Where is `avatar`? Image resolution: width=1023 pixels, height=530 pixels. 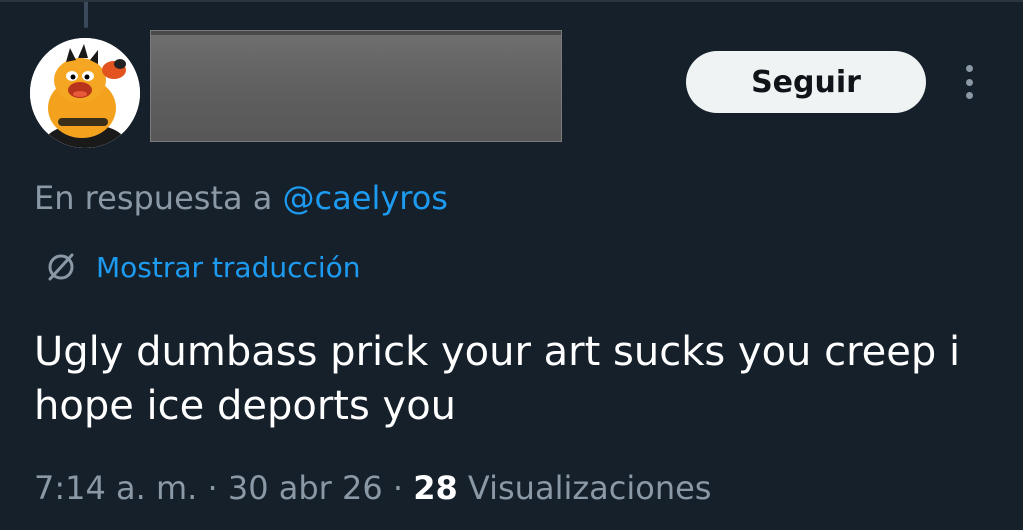
avatar is located at coordinates (85, 93).